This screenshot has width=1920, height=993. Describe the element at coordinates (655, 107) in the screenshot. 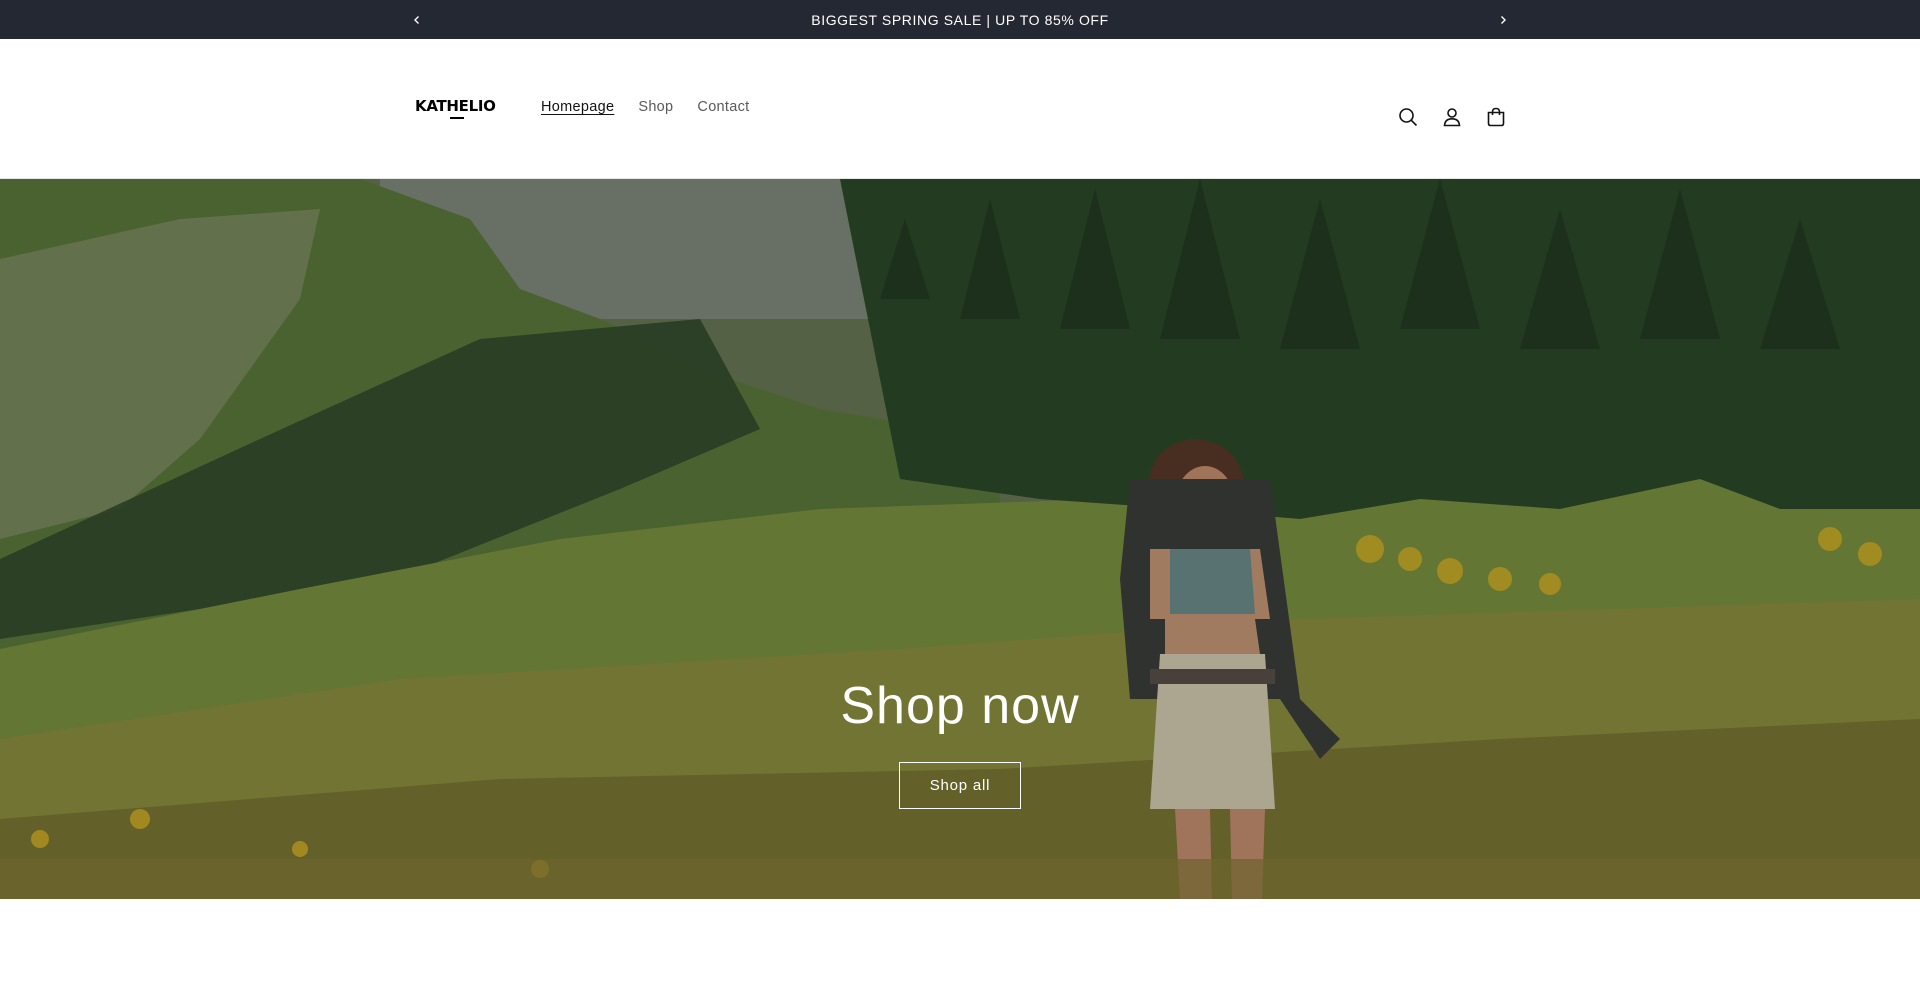

I see `nav-item-shop: Shop` at that location.